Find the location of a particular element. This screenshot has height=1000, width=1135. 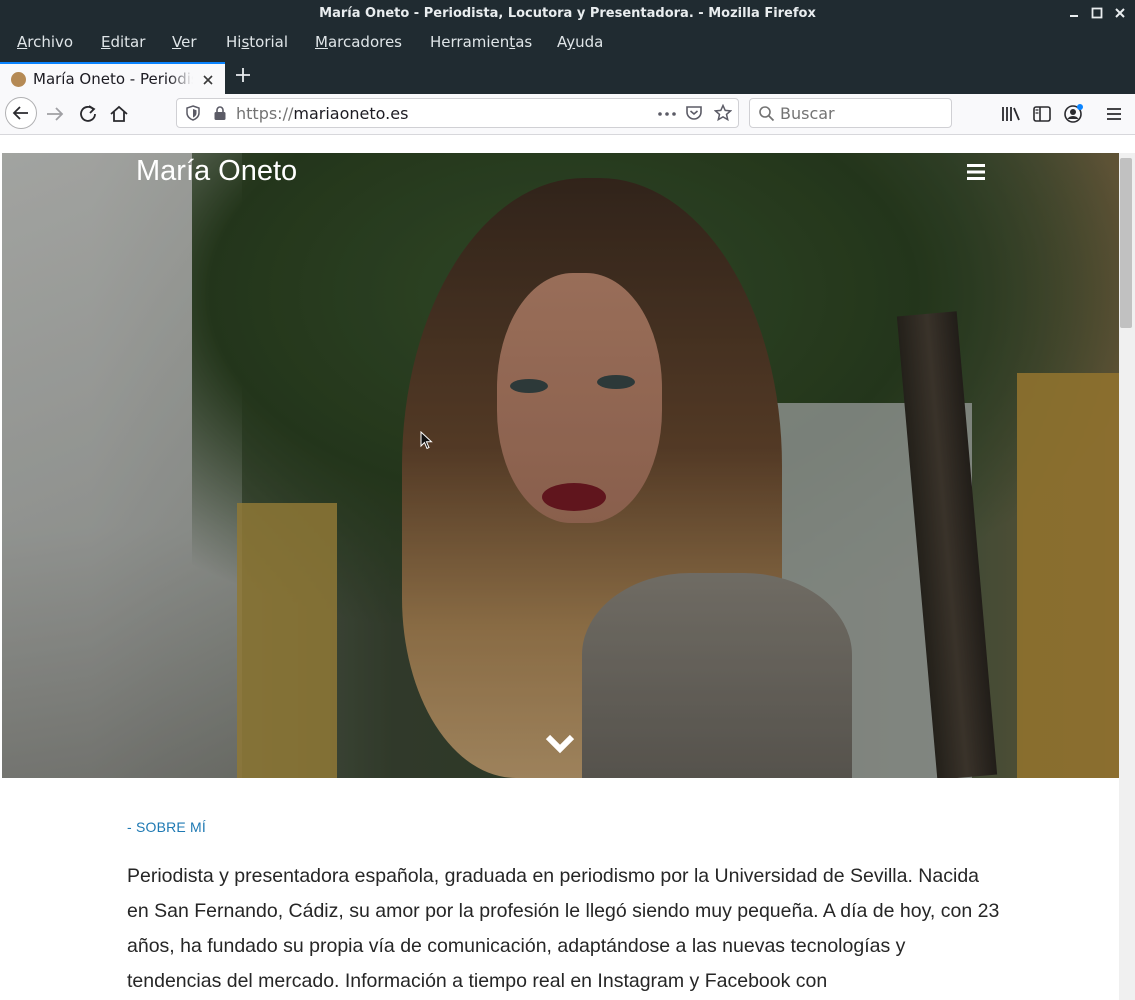

search-bar: Buscar is located at coordinates (850, 113).